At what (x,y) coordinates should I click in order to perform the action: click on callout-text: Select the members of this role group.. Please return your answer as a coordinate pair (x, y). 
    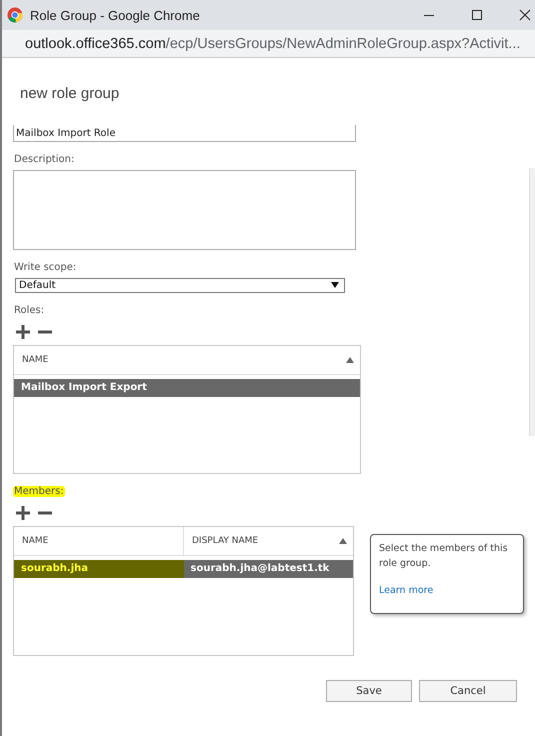
    Looking at the image, I should click on (444, 556).